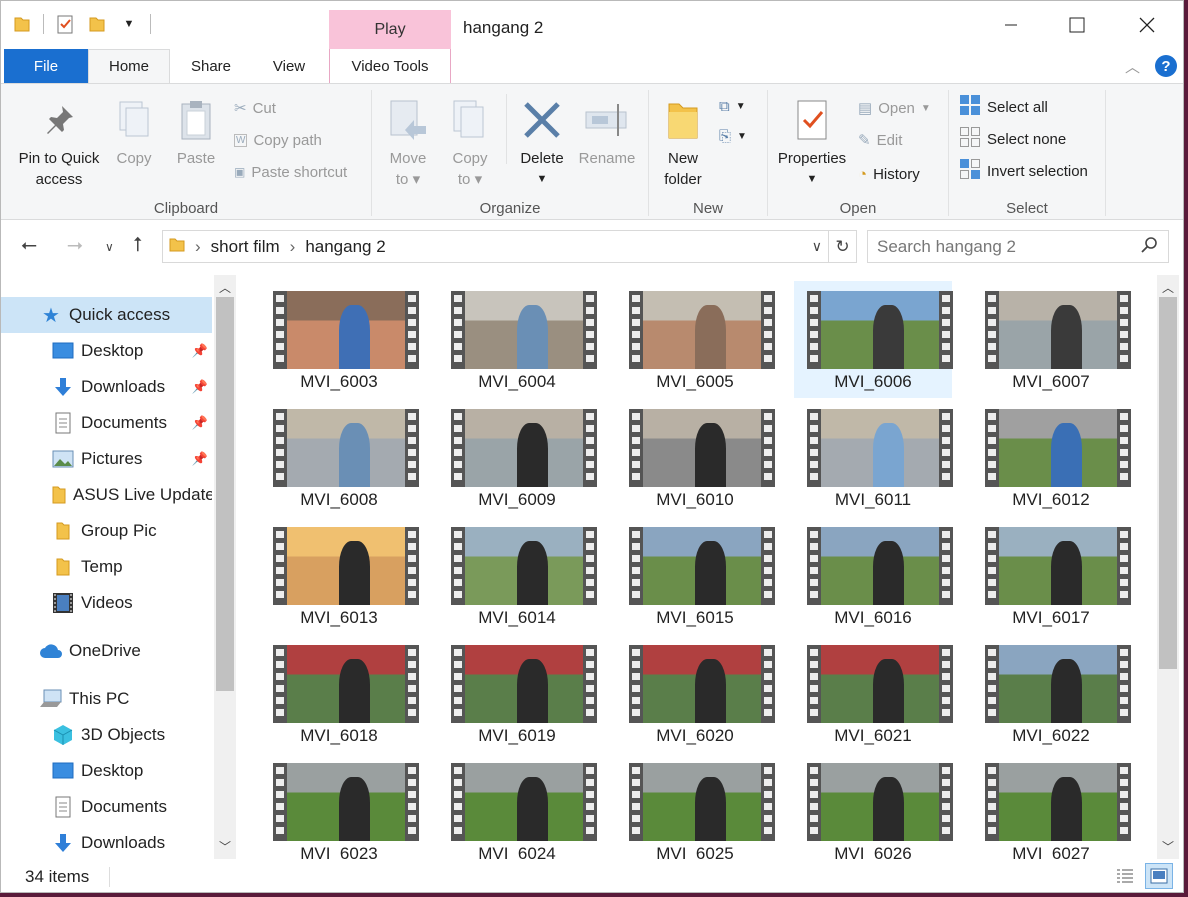 This screenshot has width=1188, height=897. I want to click on file-item: MVI_6022, so click(1051, 693).